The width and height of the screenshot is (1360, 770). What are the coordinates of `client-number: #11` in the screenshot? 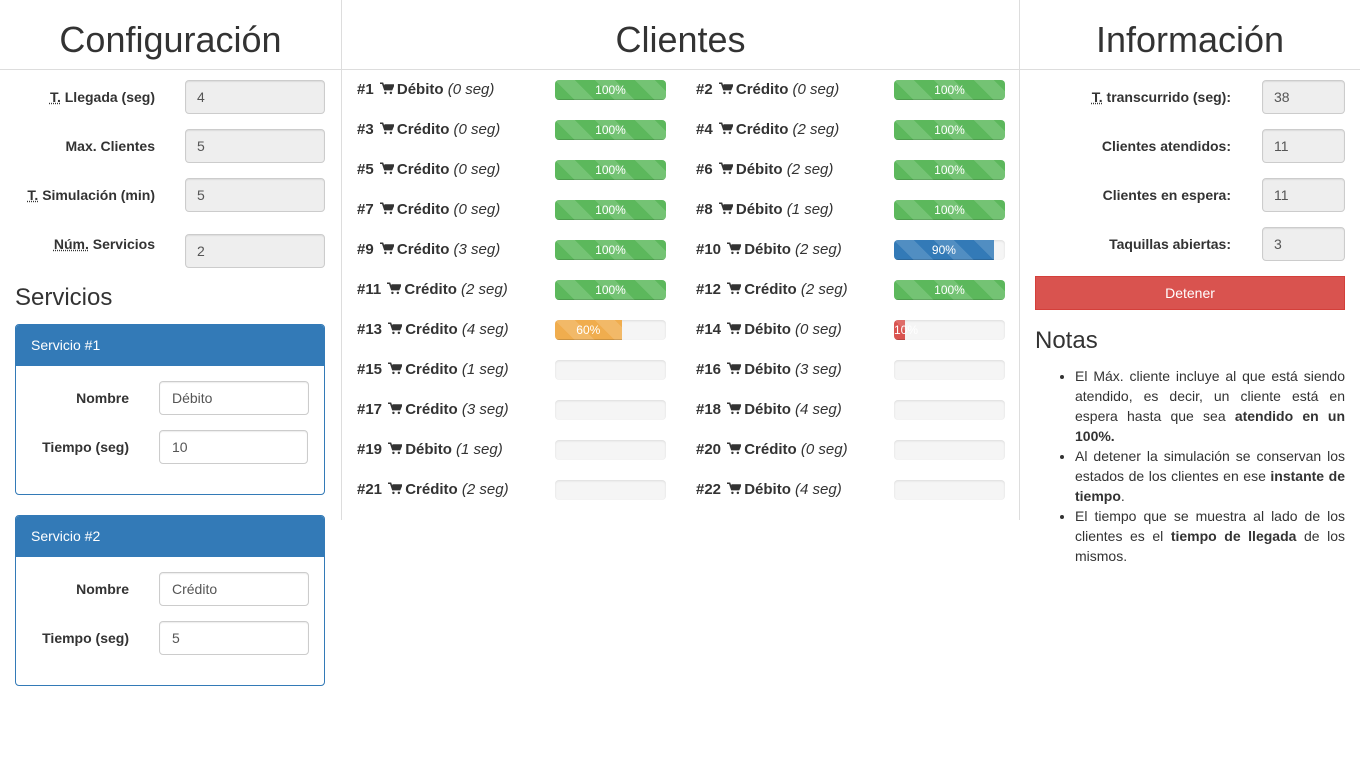 It's located at (369, 289).